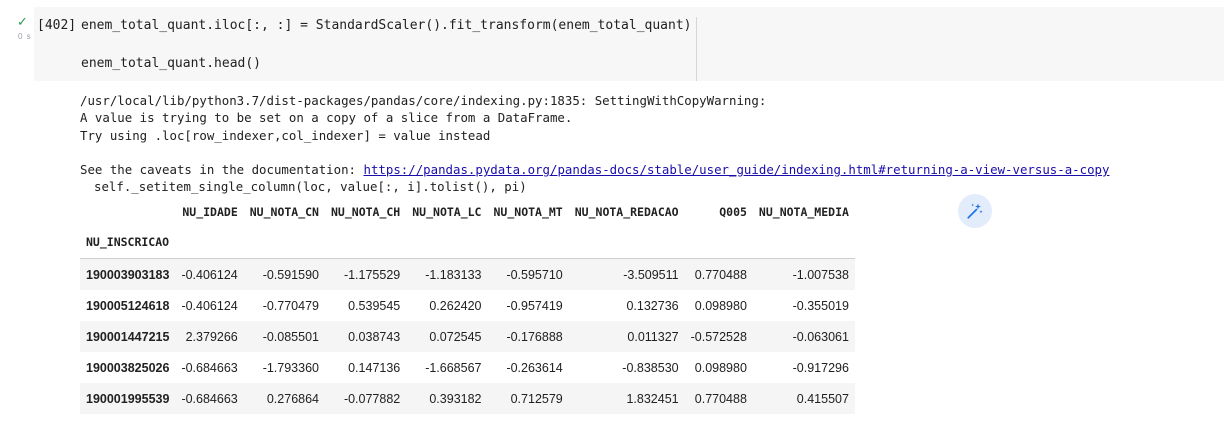 Image resolution: width=1226 pixels, height=446 pixels. What do you see at coordinates (374, 305) in the screenshot?
I see `table-cell: 0.539545` at bounding box center [374, 305].